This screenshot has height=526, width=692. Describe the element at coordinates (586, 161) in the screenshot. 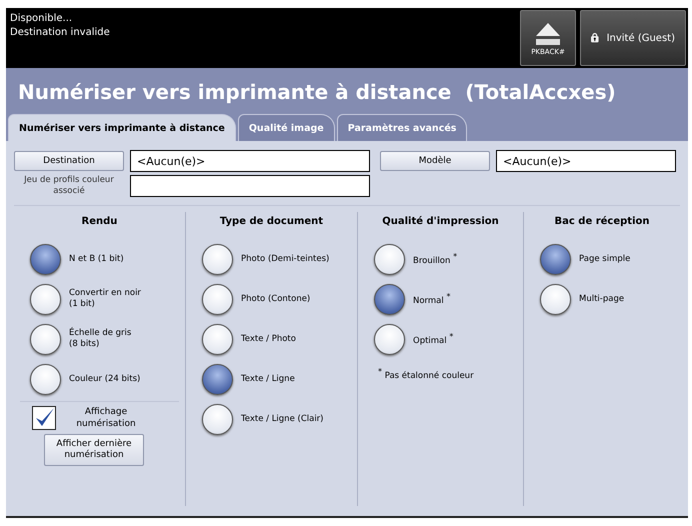

I see `template-field: <Aucun(e)>` at that location.